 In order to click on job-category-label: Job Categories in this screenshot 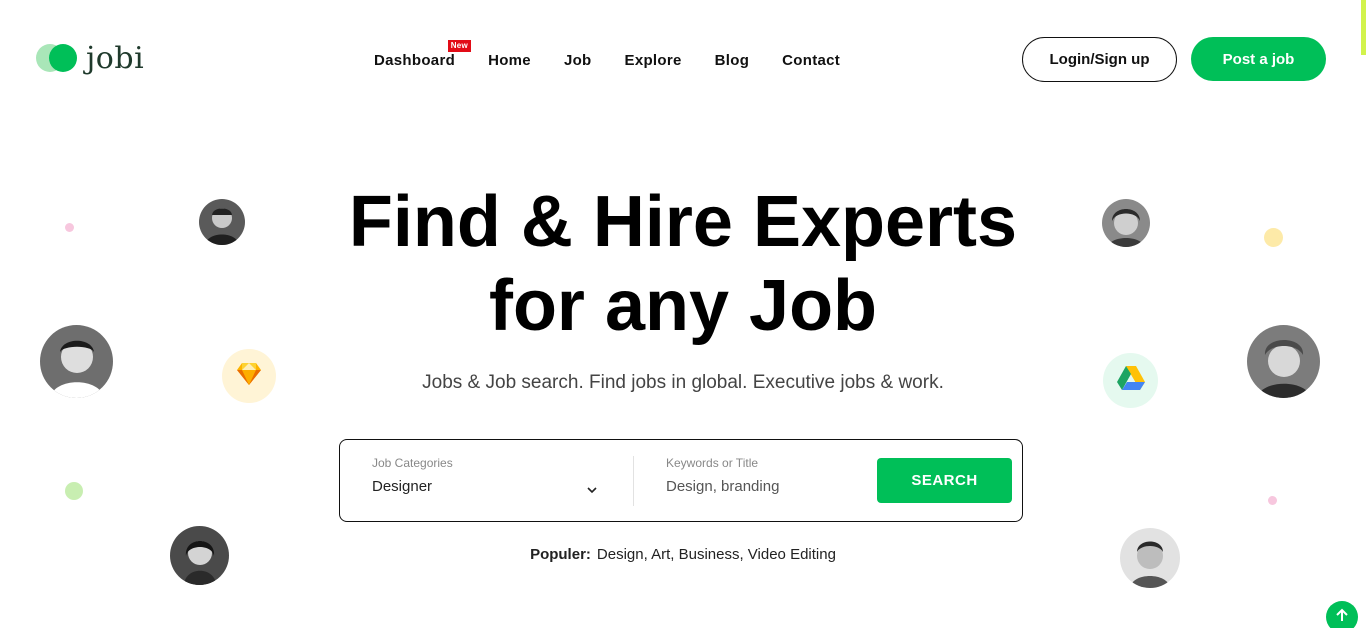, I will do `click(412, 463)`.